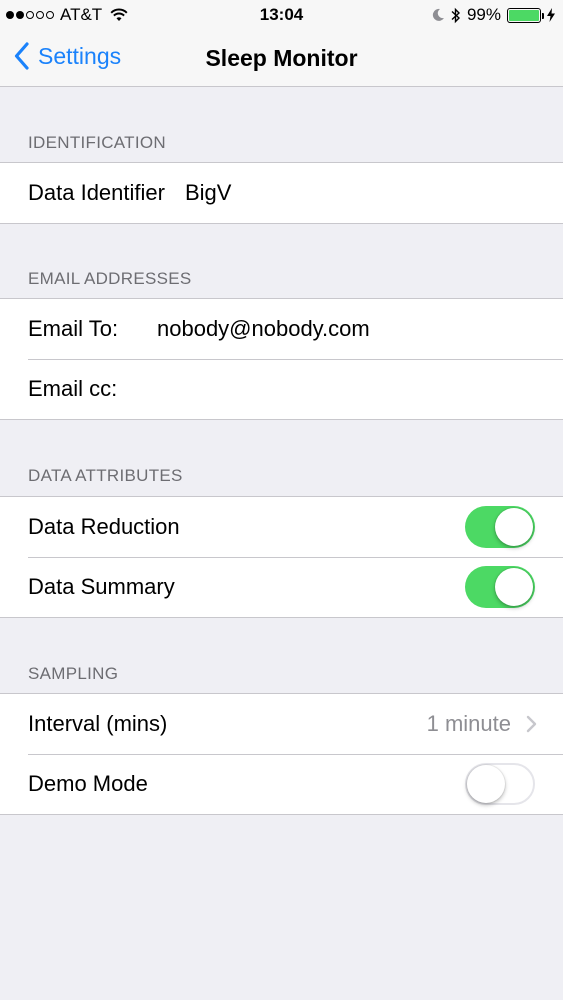  Describe the element at coordinates (281, 389) in the screenshot. I see `email-cc-row: Email cc:` at that location.